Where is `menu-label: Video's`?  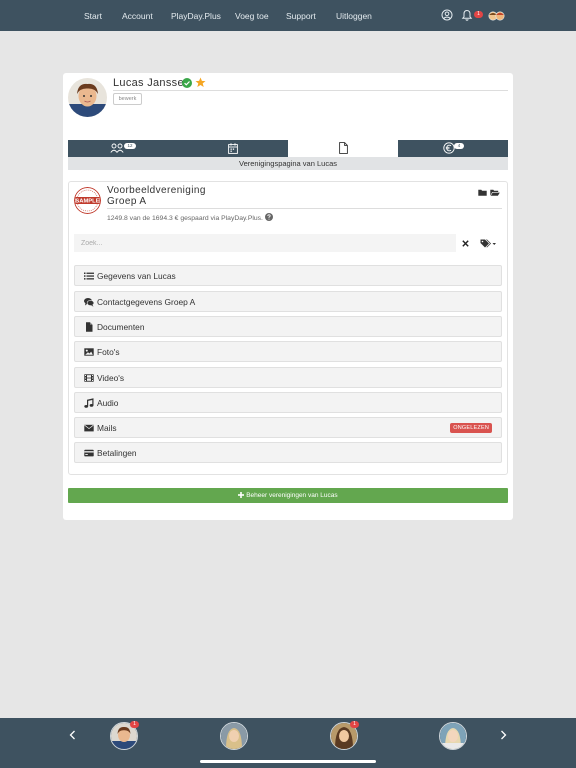 menu-label: Video's is located at coordinates (111, 378).